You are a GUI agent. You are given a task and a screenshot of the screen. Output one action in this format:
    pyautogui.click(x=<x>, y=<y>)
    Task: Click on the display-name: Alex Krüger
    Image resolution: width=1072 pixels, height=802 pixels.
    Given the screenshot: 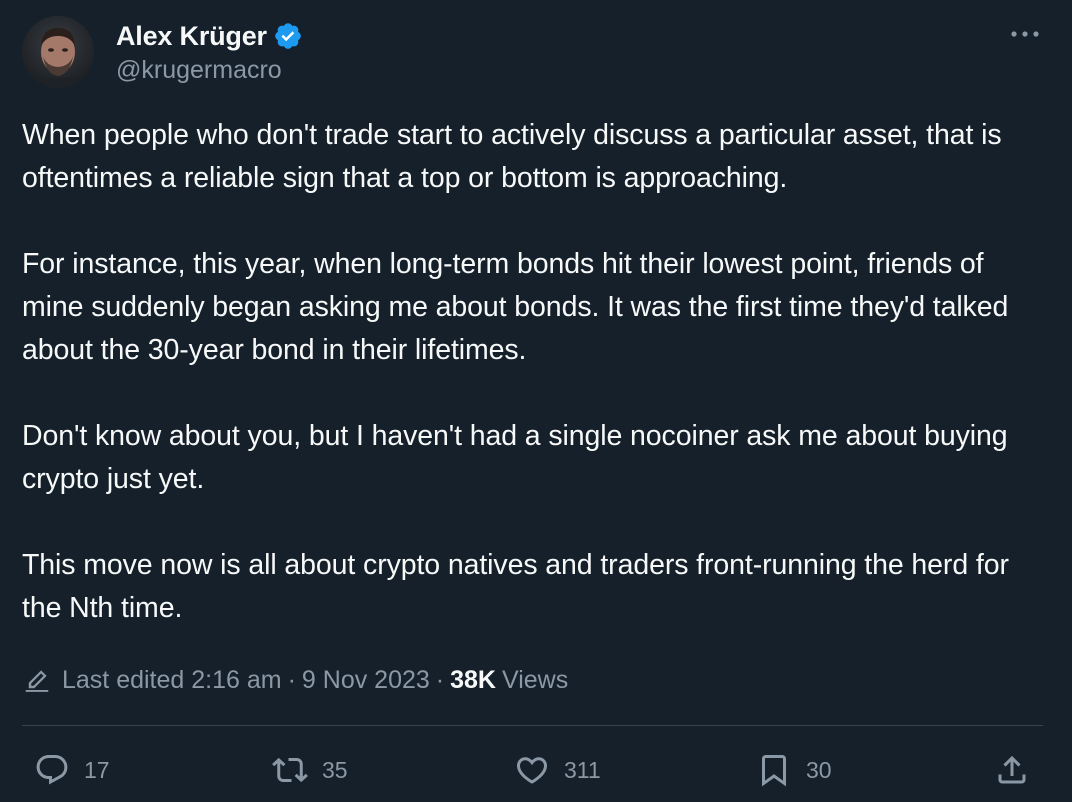 What is the action you would take?
    pyautogui.click(x=191, y=36)
    